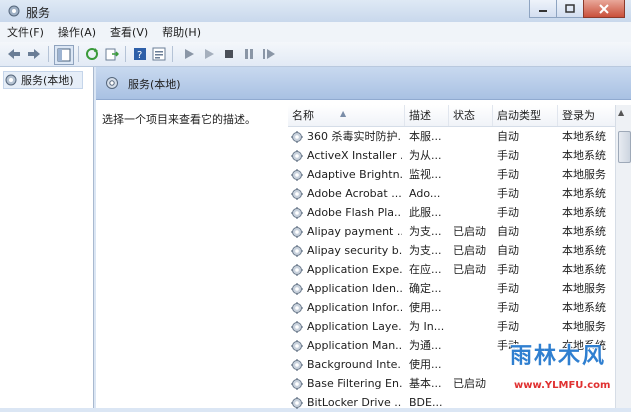  Describe the element at coordinates (181, 32) in the screenshot. I see `menu-help: 帮助(H)` at that location.